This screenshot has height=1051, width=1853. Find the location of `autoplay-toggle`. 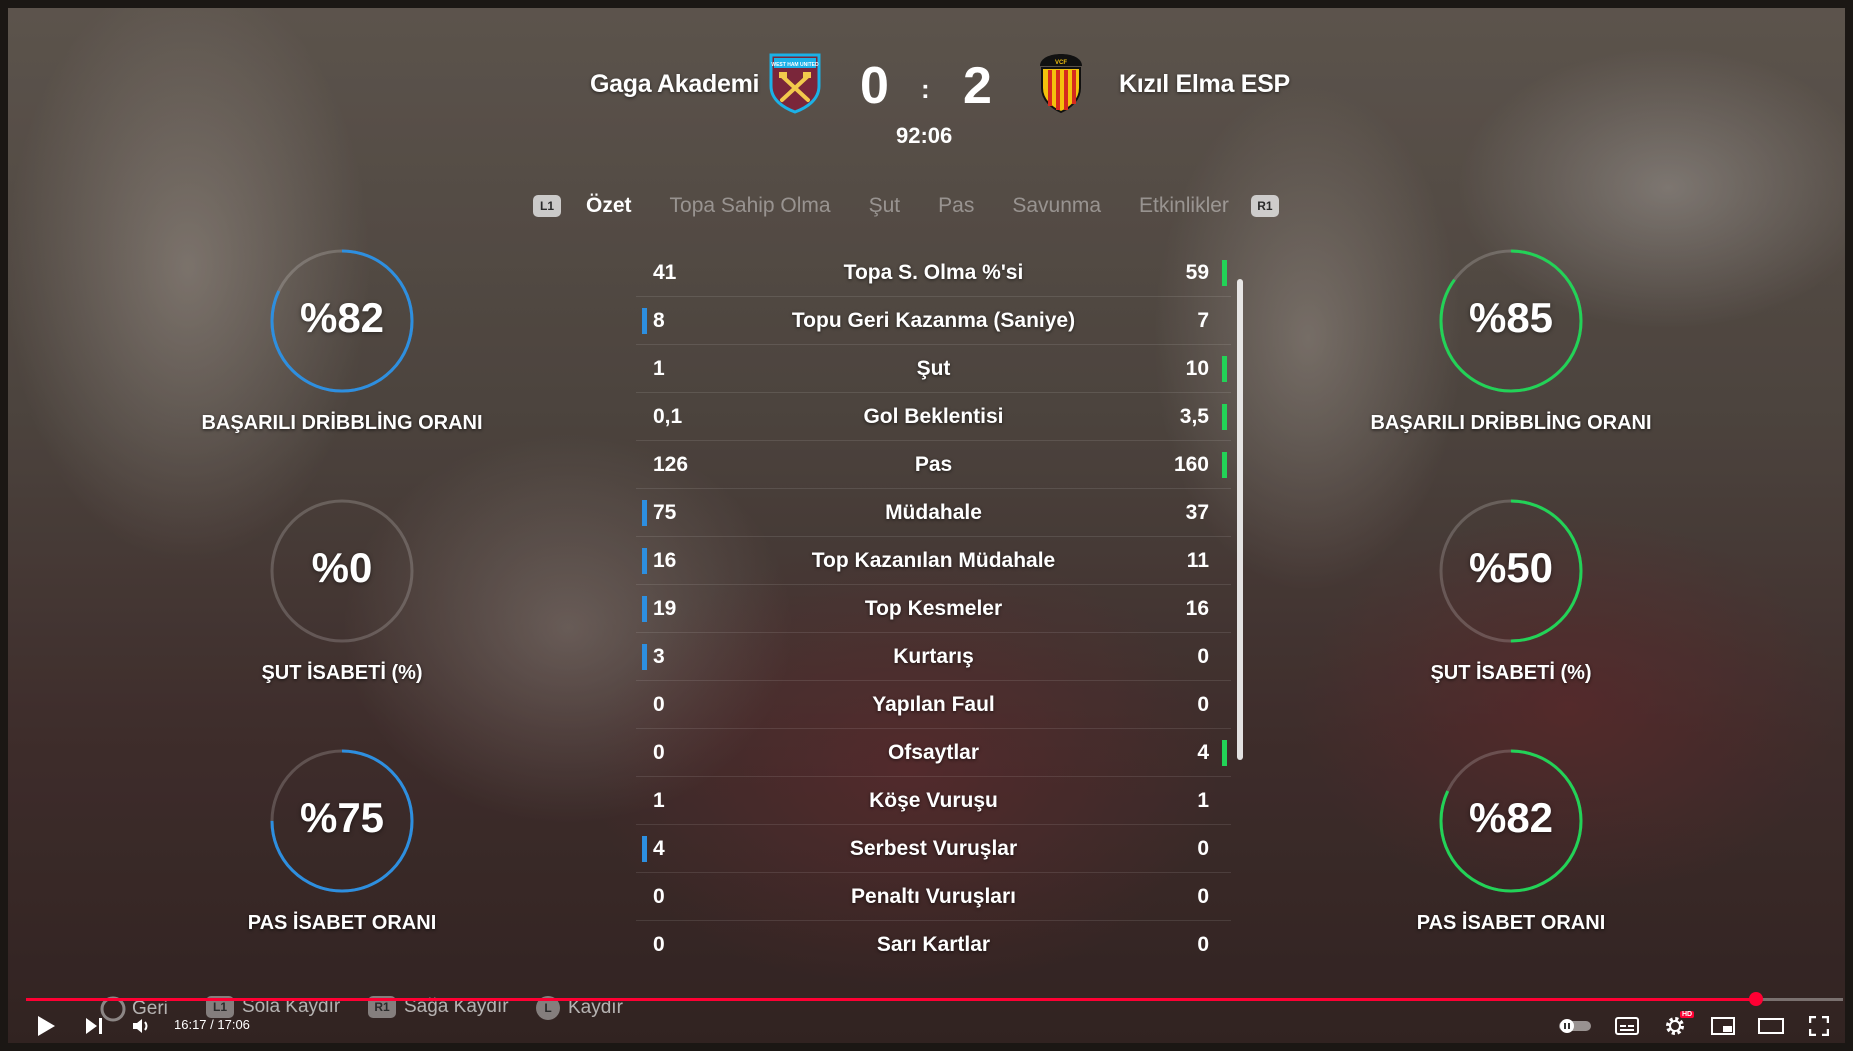

autoplay-toggle is located at coordinates (1575, 1026).